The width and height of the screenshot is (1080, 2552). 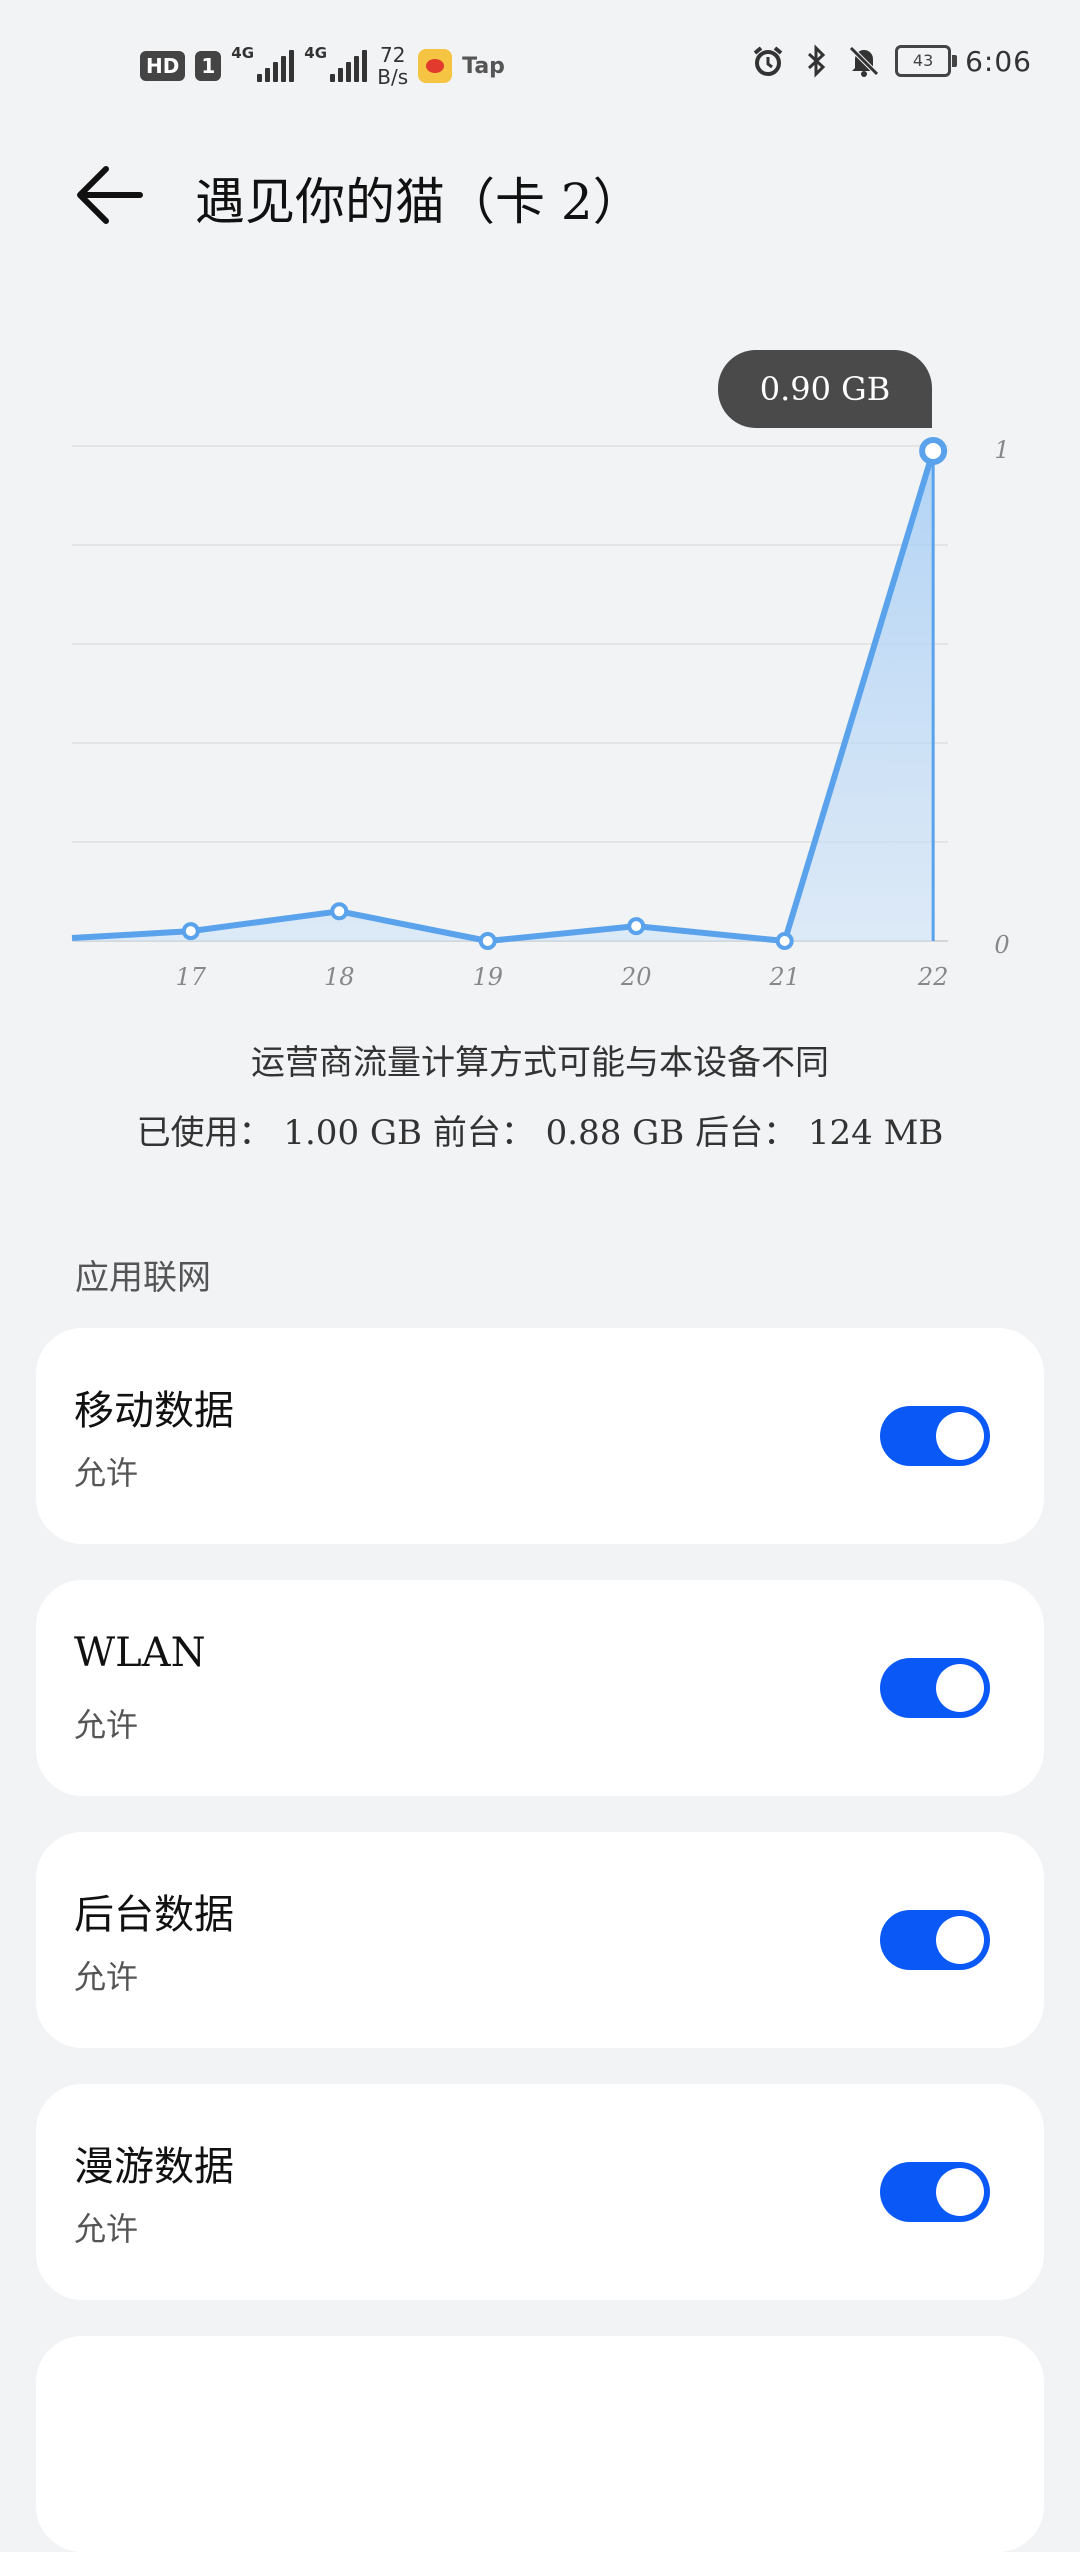 I want to click on status-right: 43 6:06, so click(x=891, y=61).